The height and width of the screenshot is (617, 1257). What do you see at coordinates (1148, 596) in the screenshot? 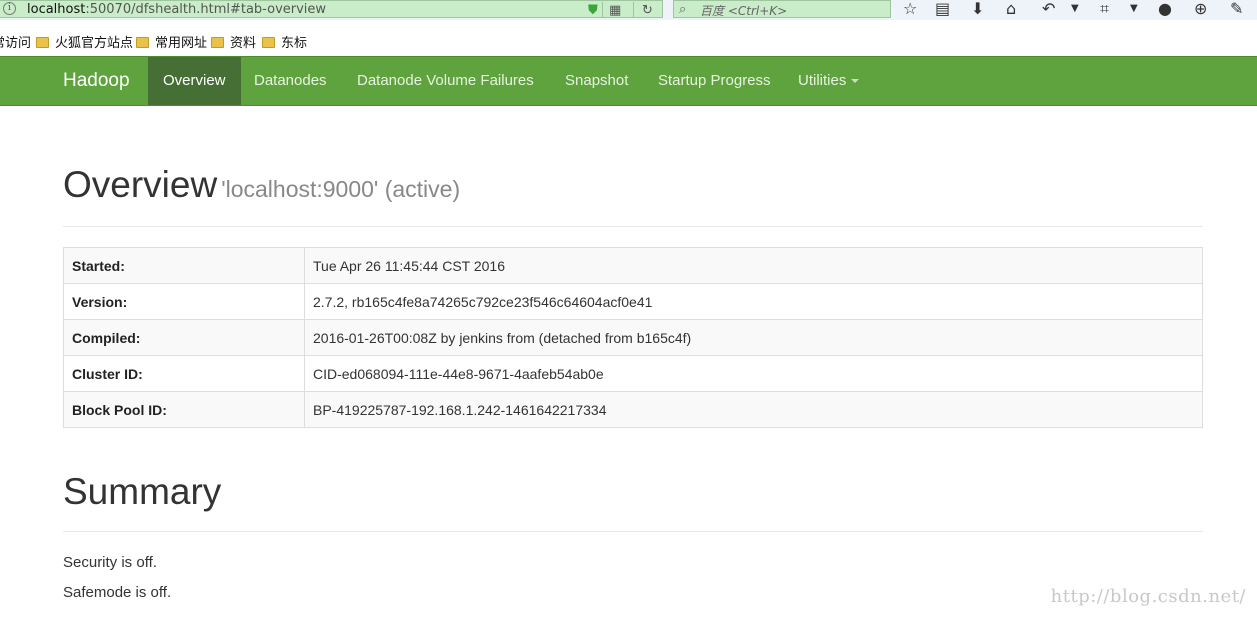
I see `watermark: http://blog.csdn.net/` at bounding box center [1148, 596].